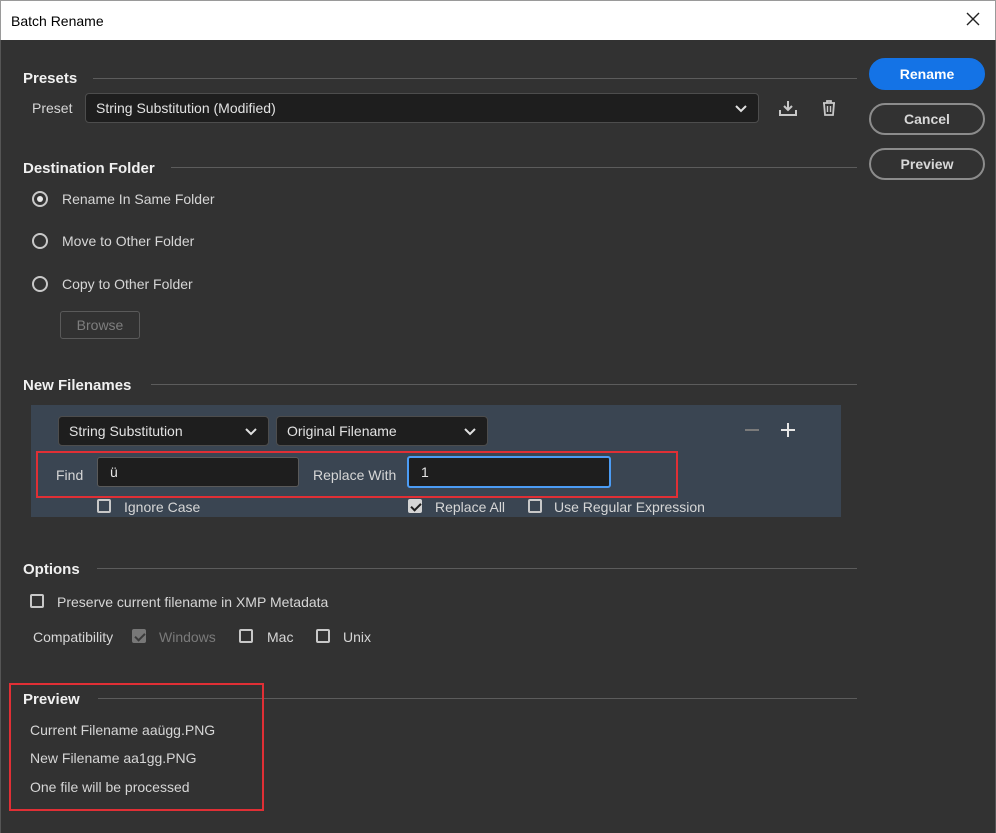 The image size is (996, 833). Describe the element at coordinates (40, 241) in the screenshot. I see `radio-move-other-folder` at that location.